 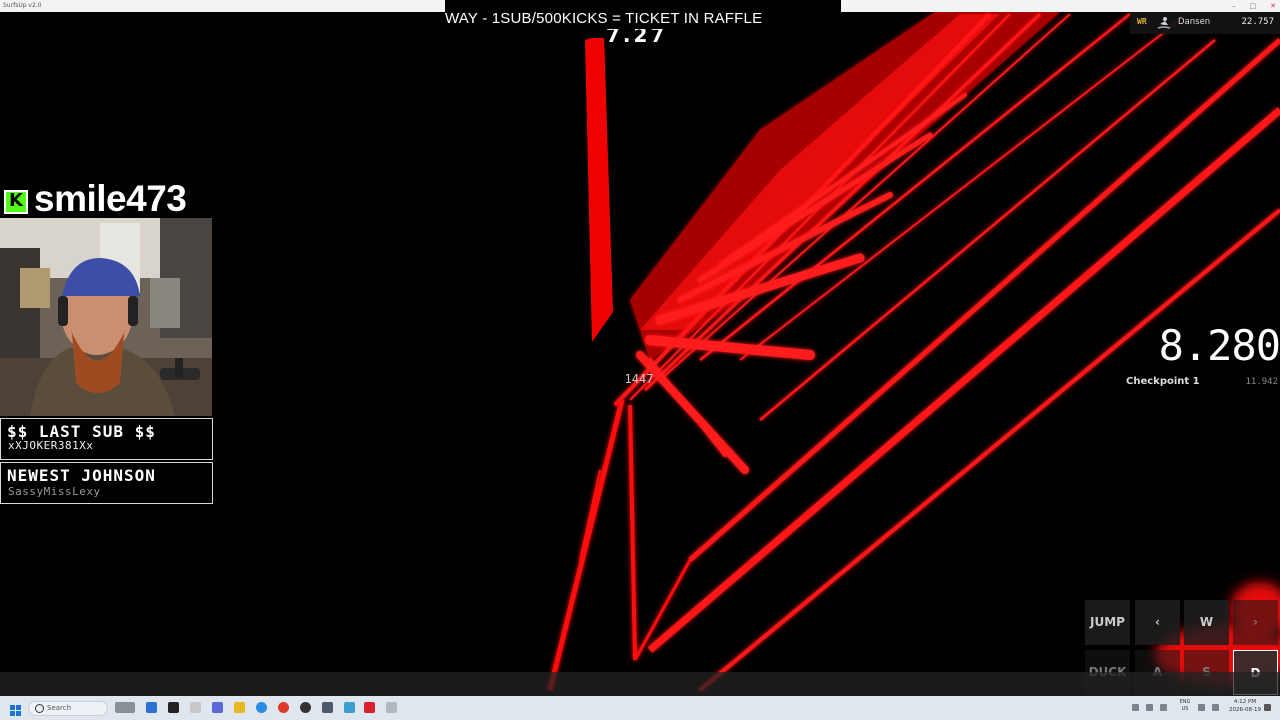 What do you see at coordinates (369, 707) in the screenshot?
I see `surfsup-icon` at bounding box center [369, 707].